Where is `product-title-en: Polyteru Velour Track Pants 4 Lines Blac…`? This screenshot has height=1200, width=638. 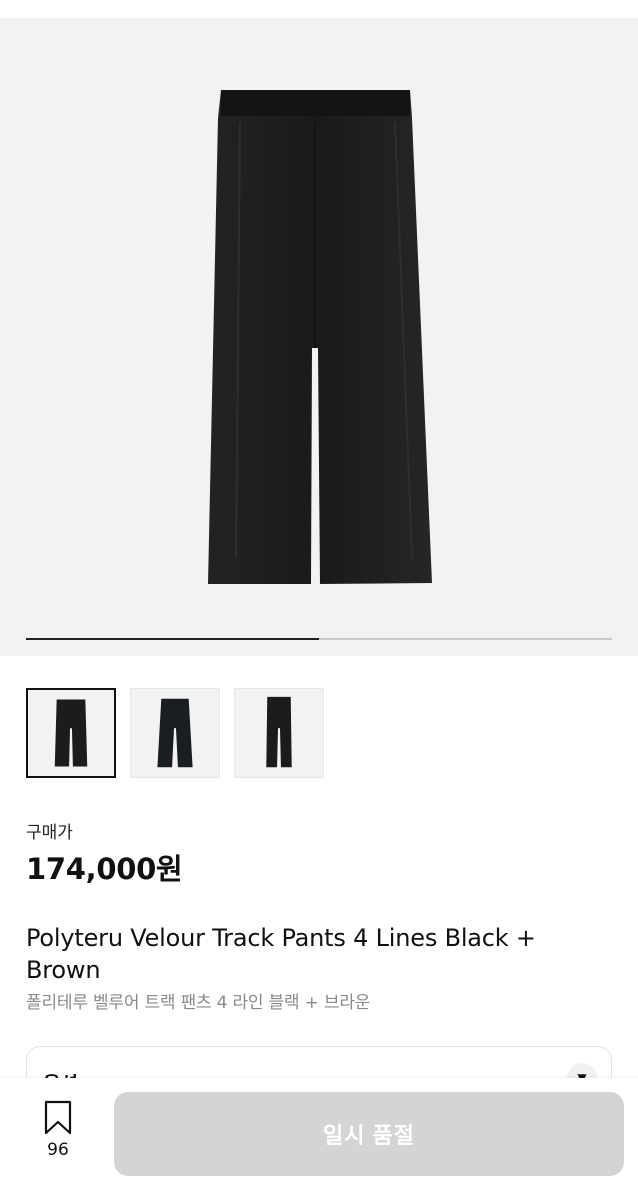 product-title-en: Polyteru Velour Track Pants 4 Lines Blac… is located at coordinates (281, 954).